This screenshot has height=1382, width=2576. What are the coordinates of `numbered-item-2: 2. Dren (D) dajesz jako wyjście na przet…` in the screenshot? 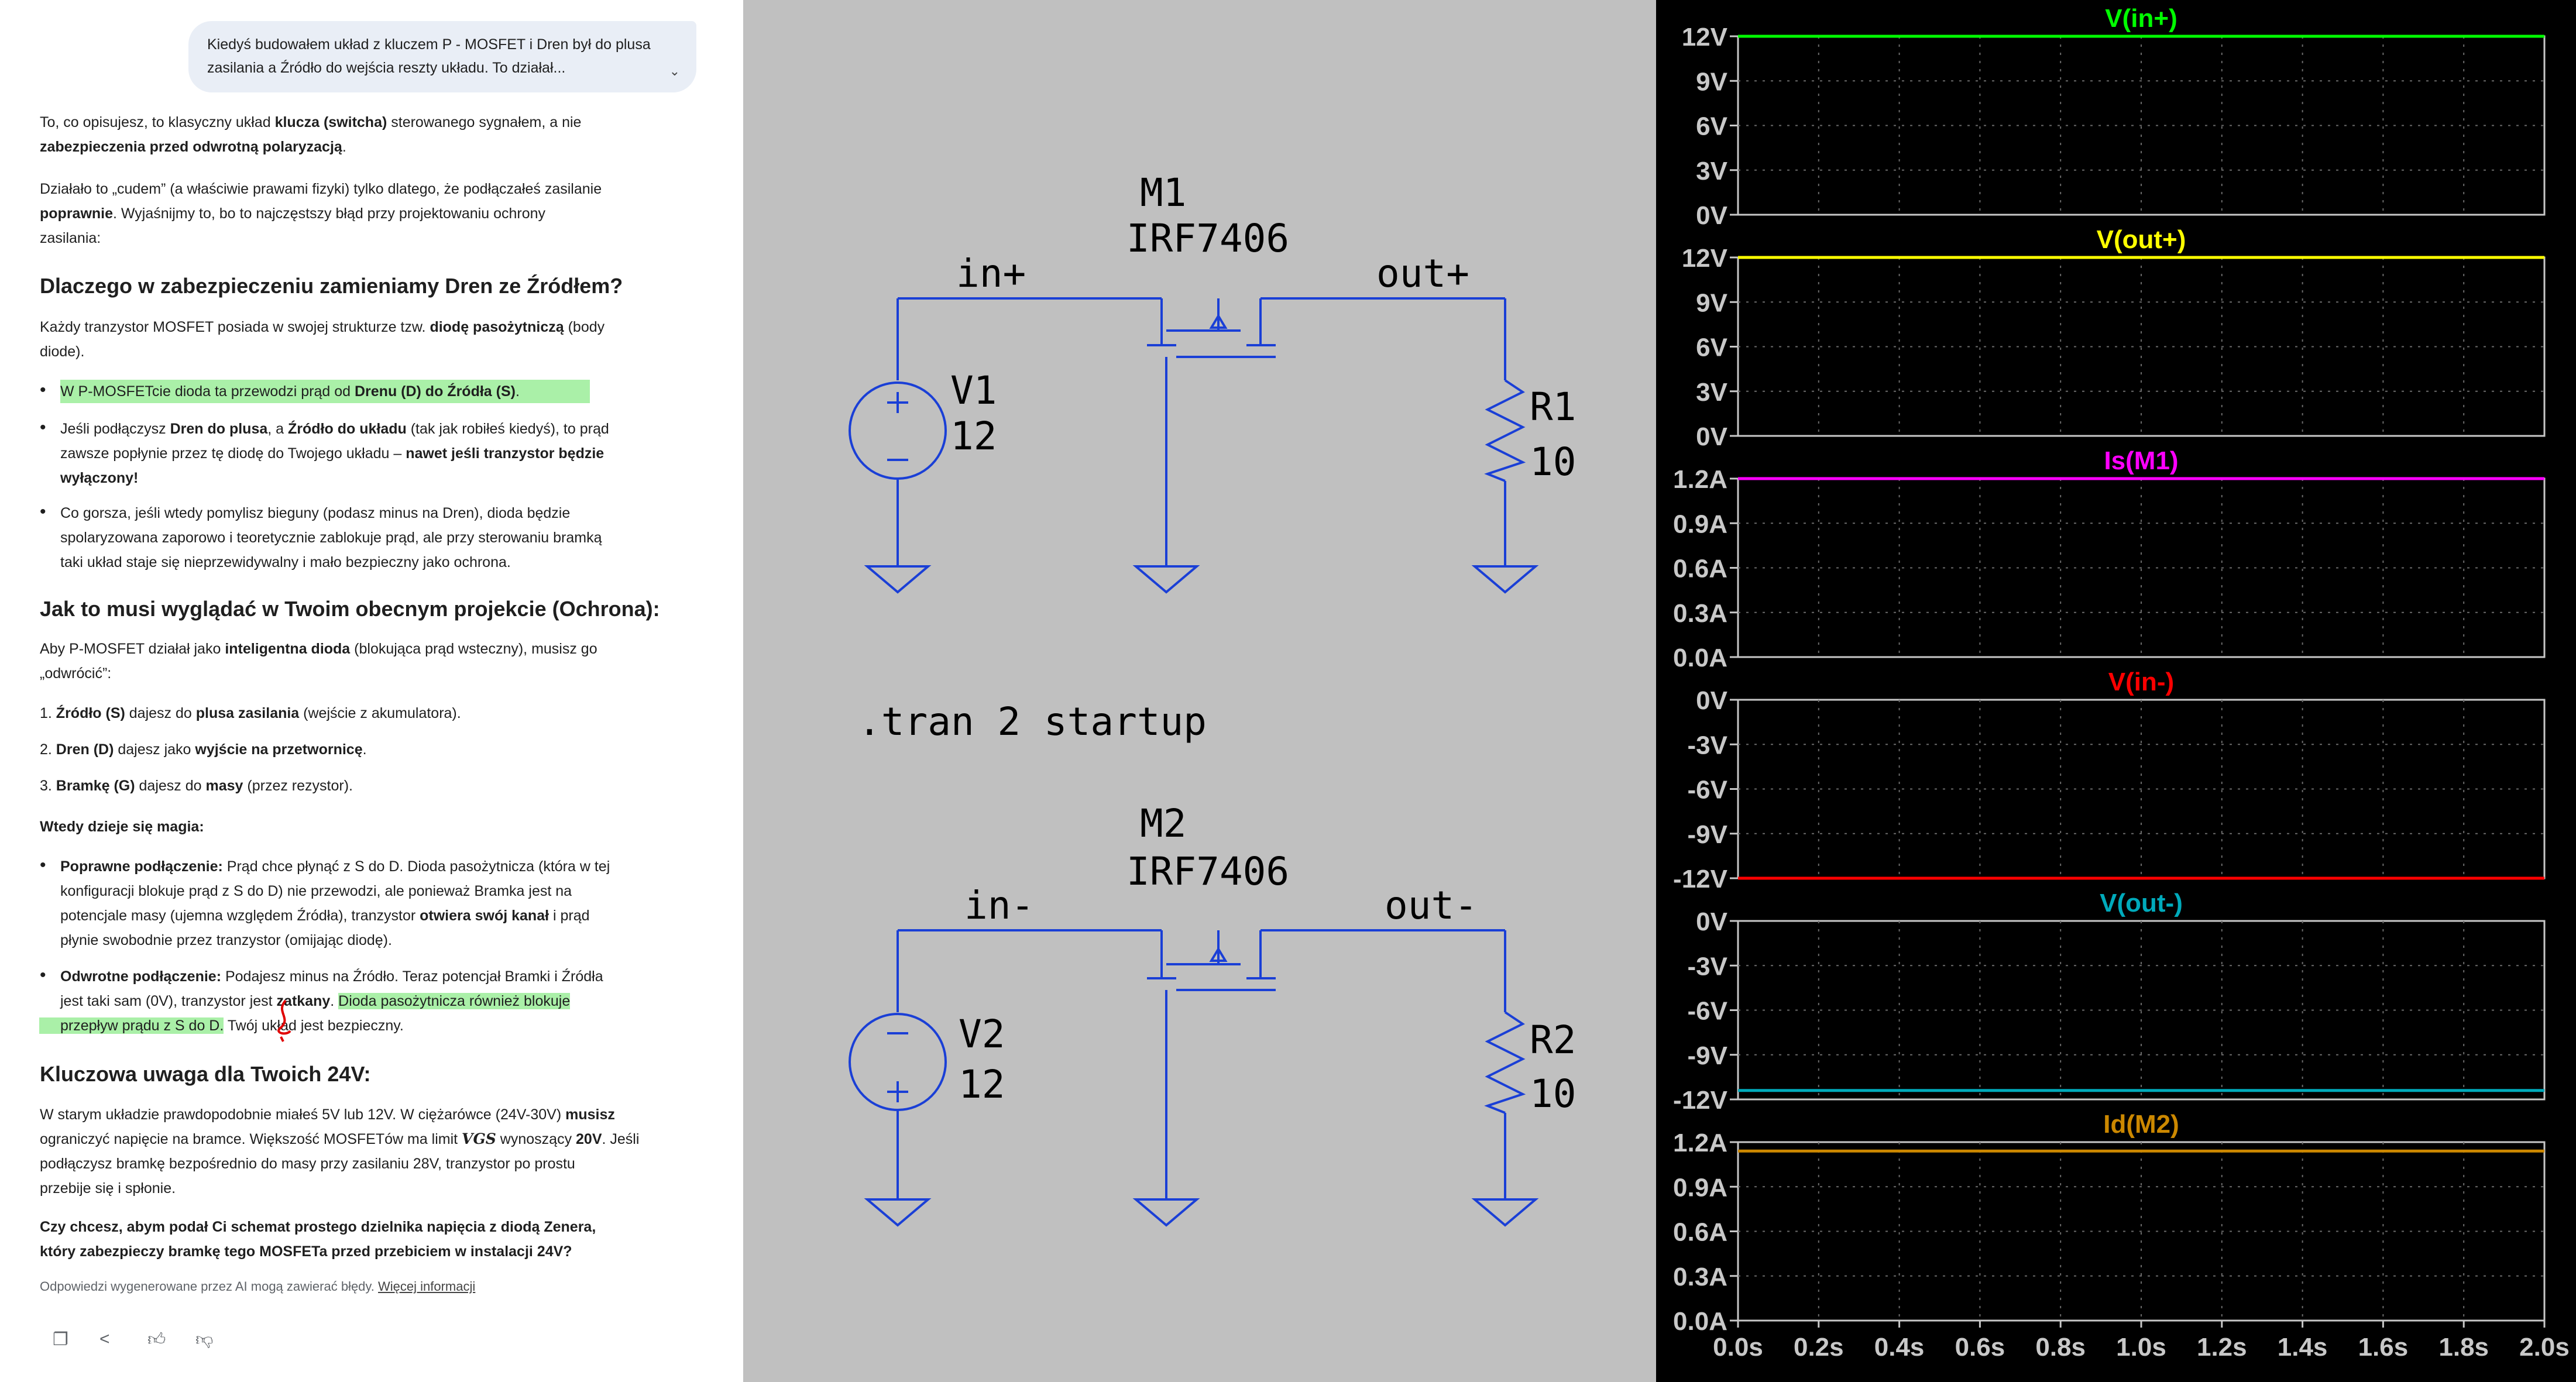 It's located at (203, 749).